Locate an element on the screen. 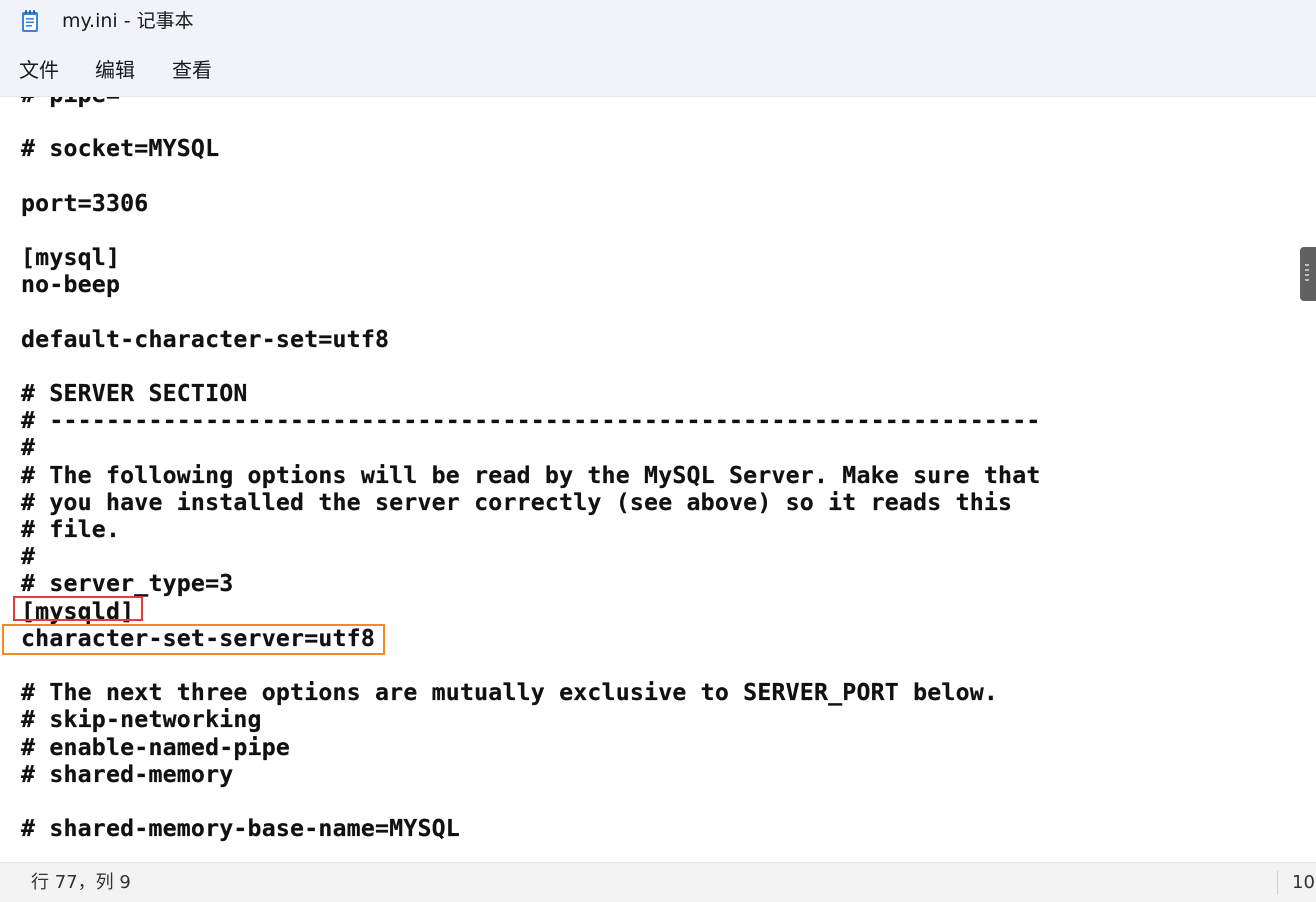 The image size is (1316, 902). editor-line: # enable-named-pipe is located at coordinates (156, 747).